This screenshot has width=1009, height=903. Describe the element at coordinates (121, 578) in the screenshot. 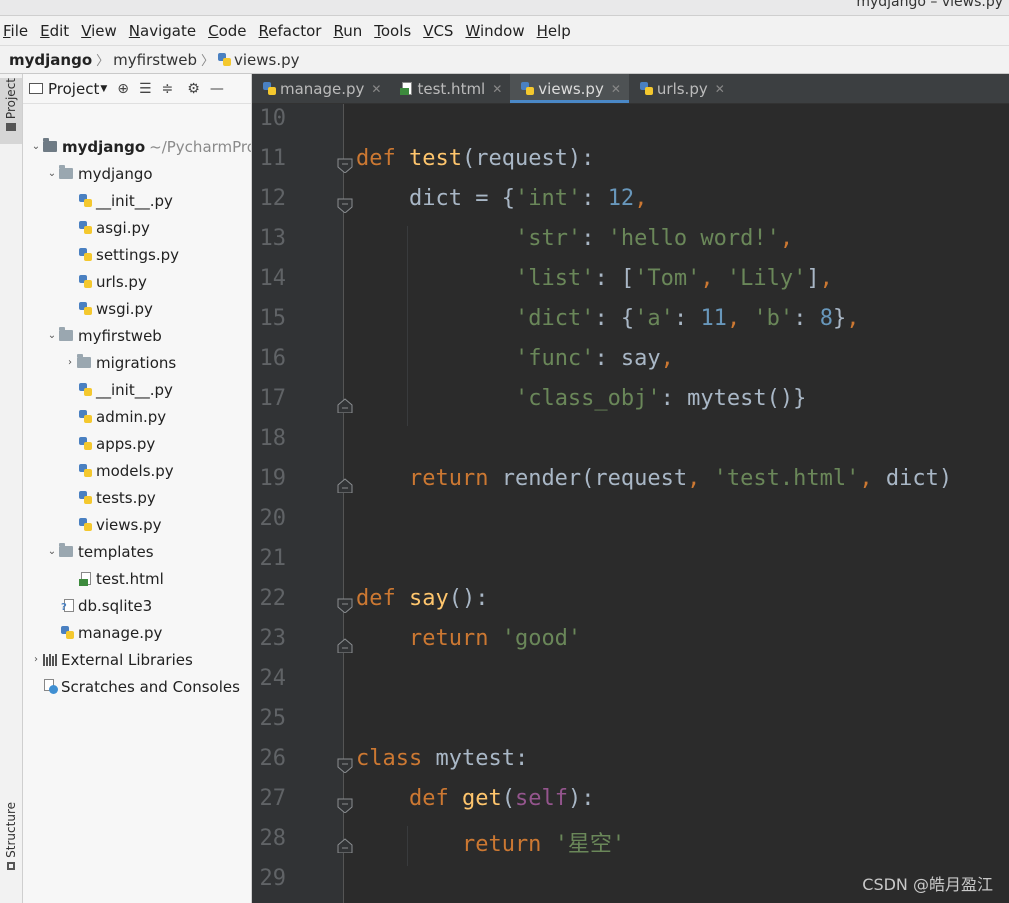

I see `tree-item-test-html: test.html` at that location.